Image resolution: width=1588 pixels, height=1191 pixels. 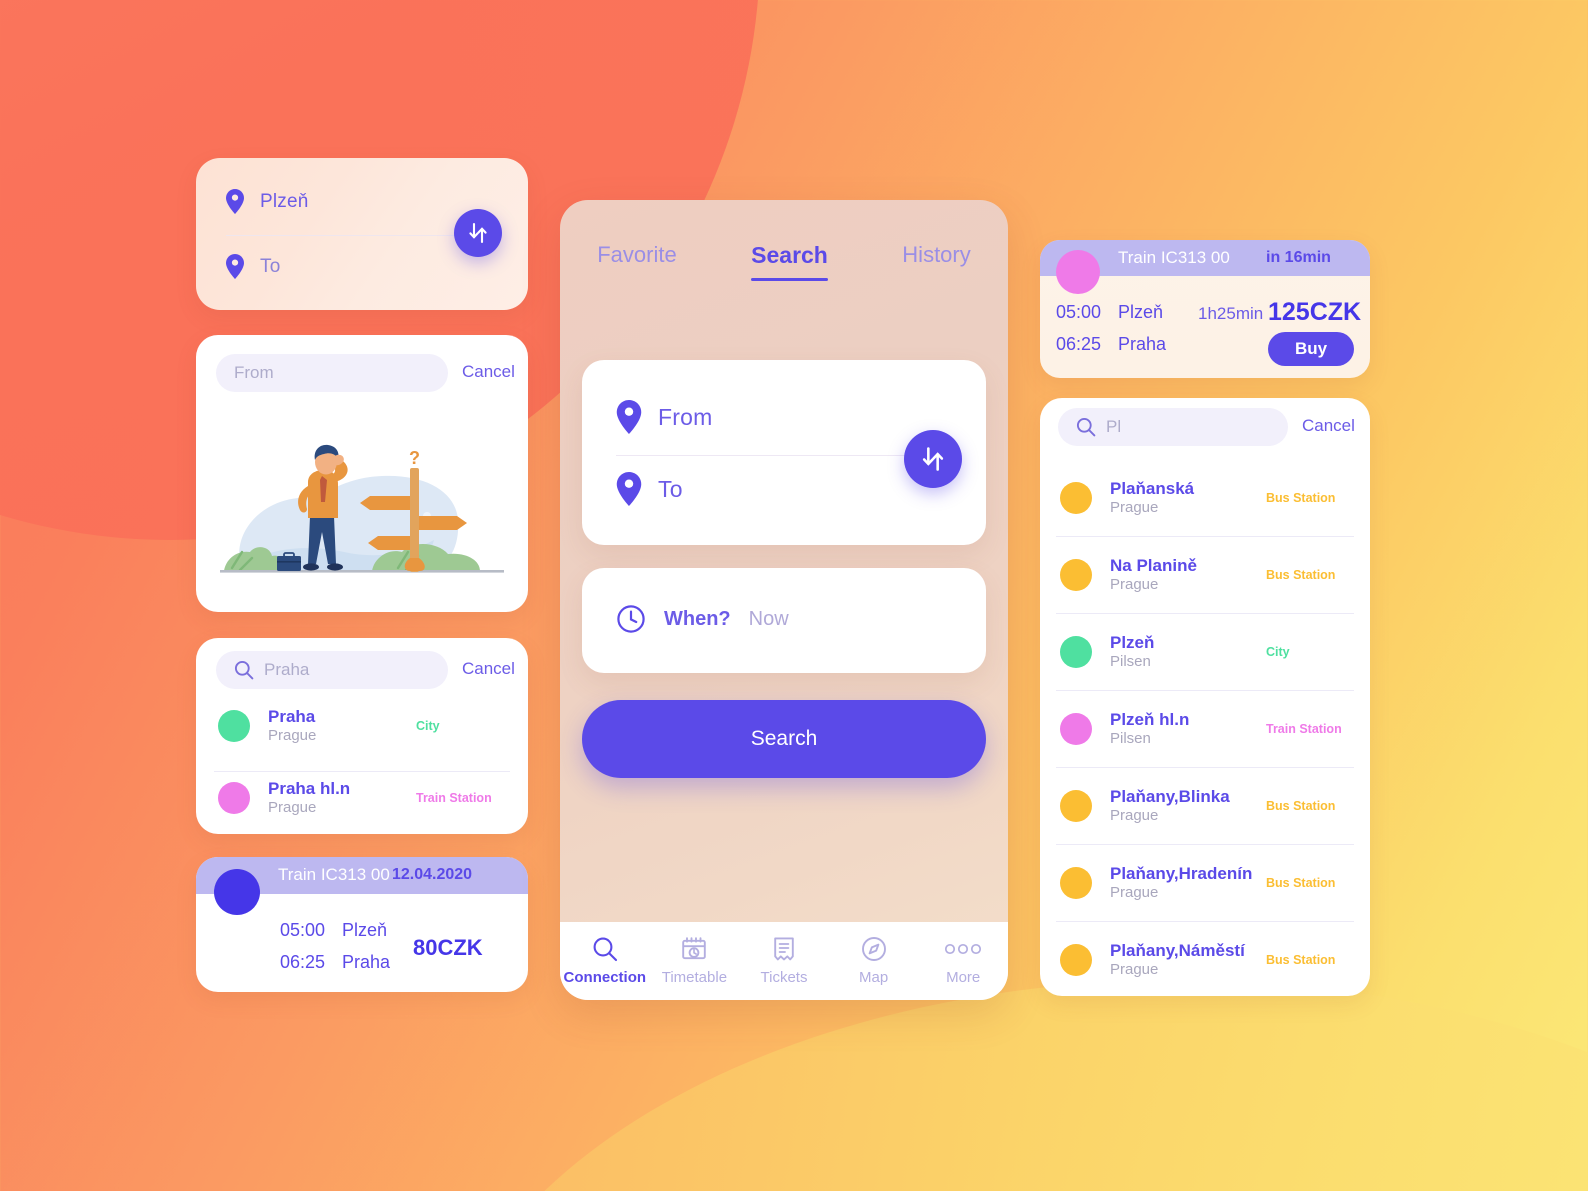 I want to click on clock-icon, so click(x=631, y=619).